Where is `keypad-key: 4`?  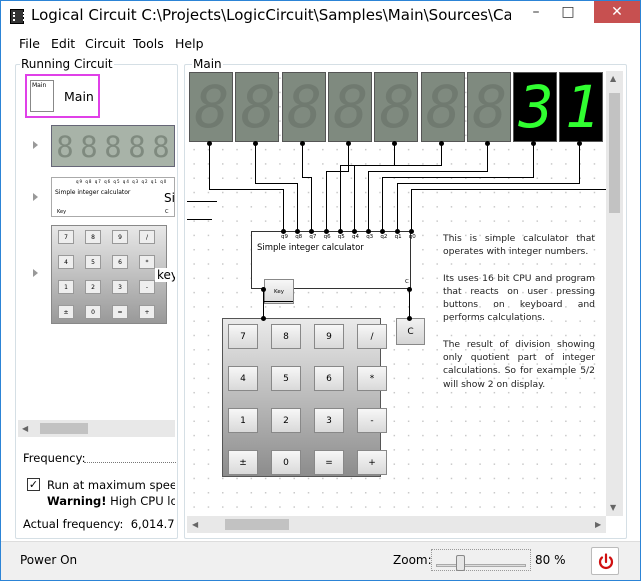 keypad-key: 4 is located at coordinates (243, 378).